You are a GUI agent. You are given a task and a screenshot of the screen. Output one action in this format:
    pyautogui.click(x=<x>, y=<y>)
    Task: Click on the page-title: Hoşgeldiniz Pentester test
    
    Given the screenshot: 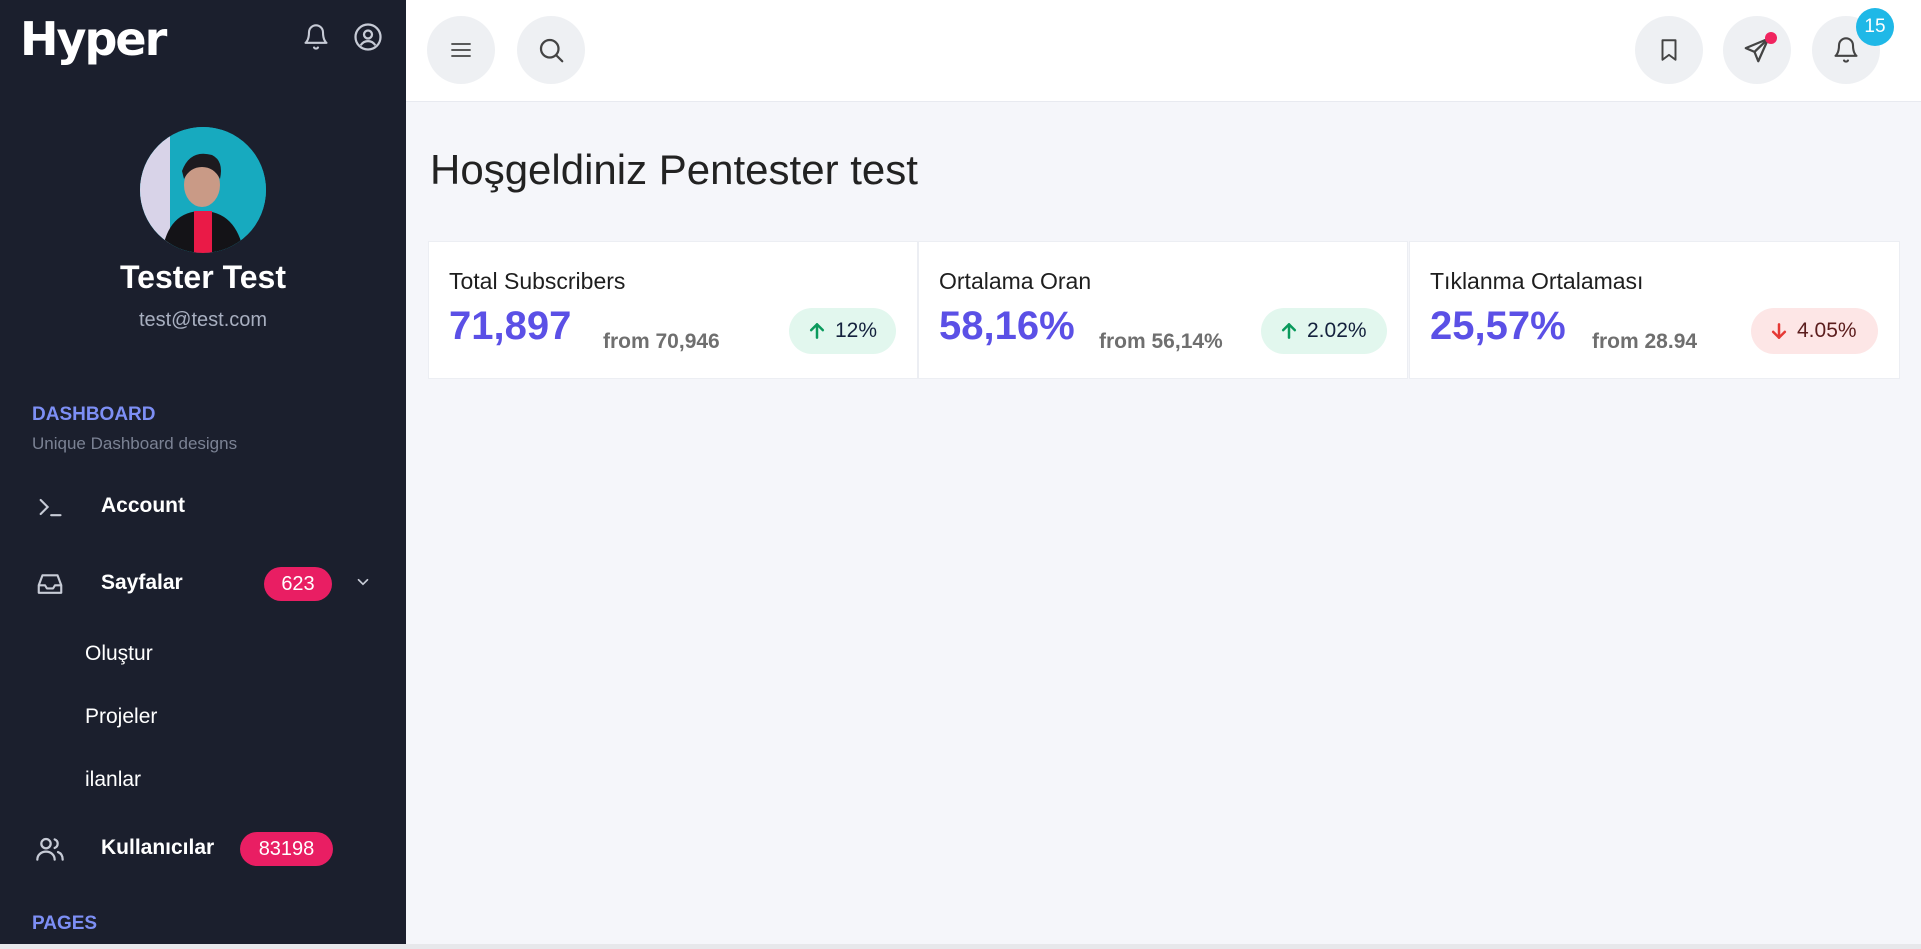 What is the action you would take?
    pyautogui.click(x=674, y=169)
    